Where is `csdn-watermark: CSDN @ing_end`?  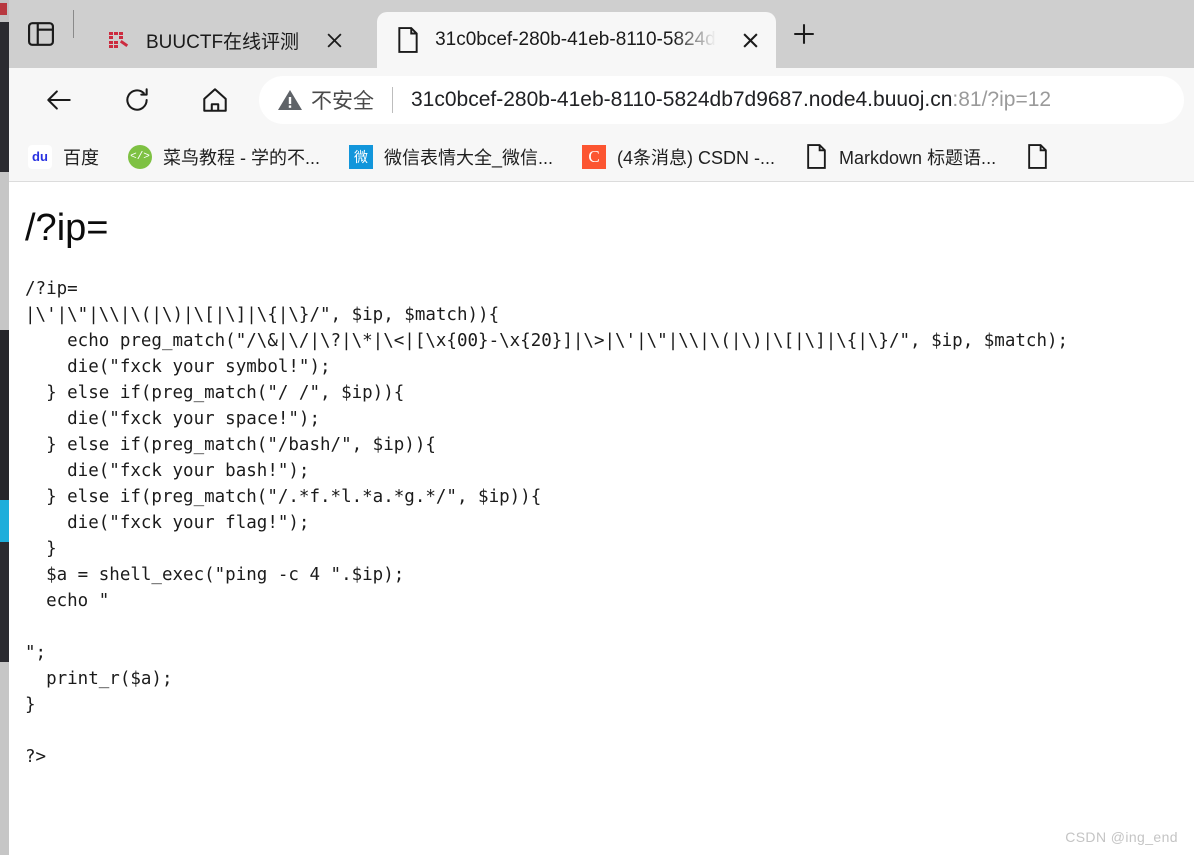
csdn-watermark: CSDN @ing_end is located at coordinates (1121, 837).